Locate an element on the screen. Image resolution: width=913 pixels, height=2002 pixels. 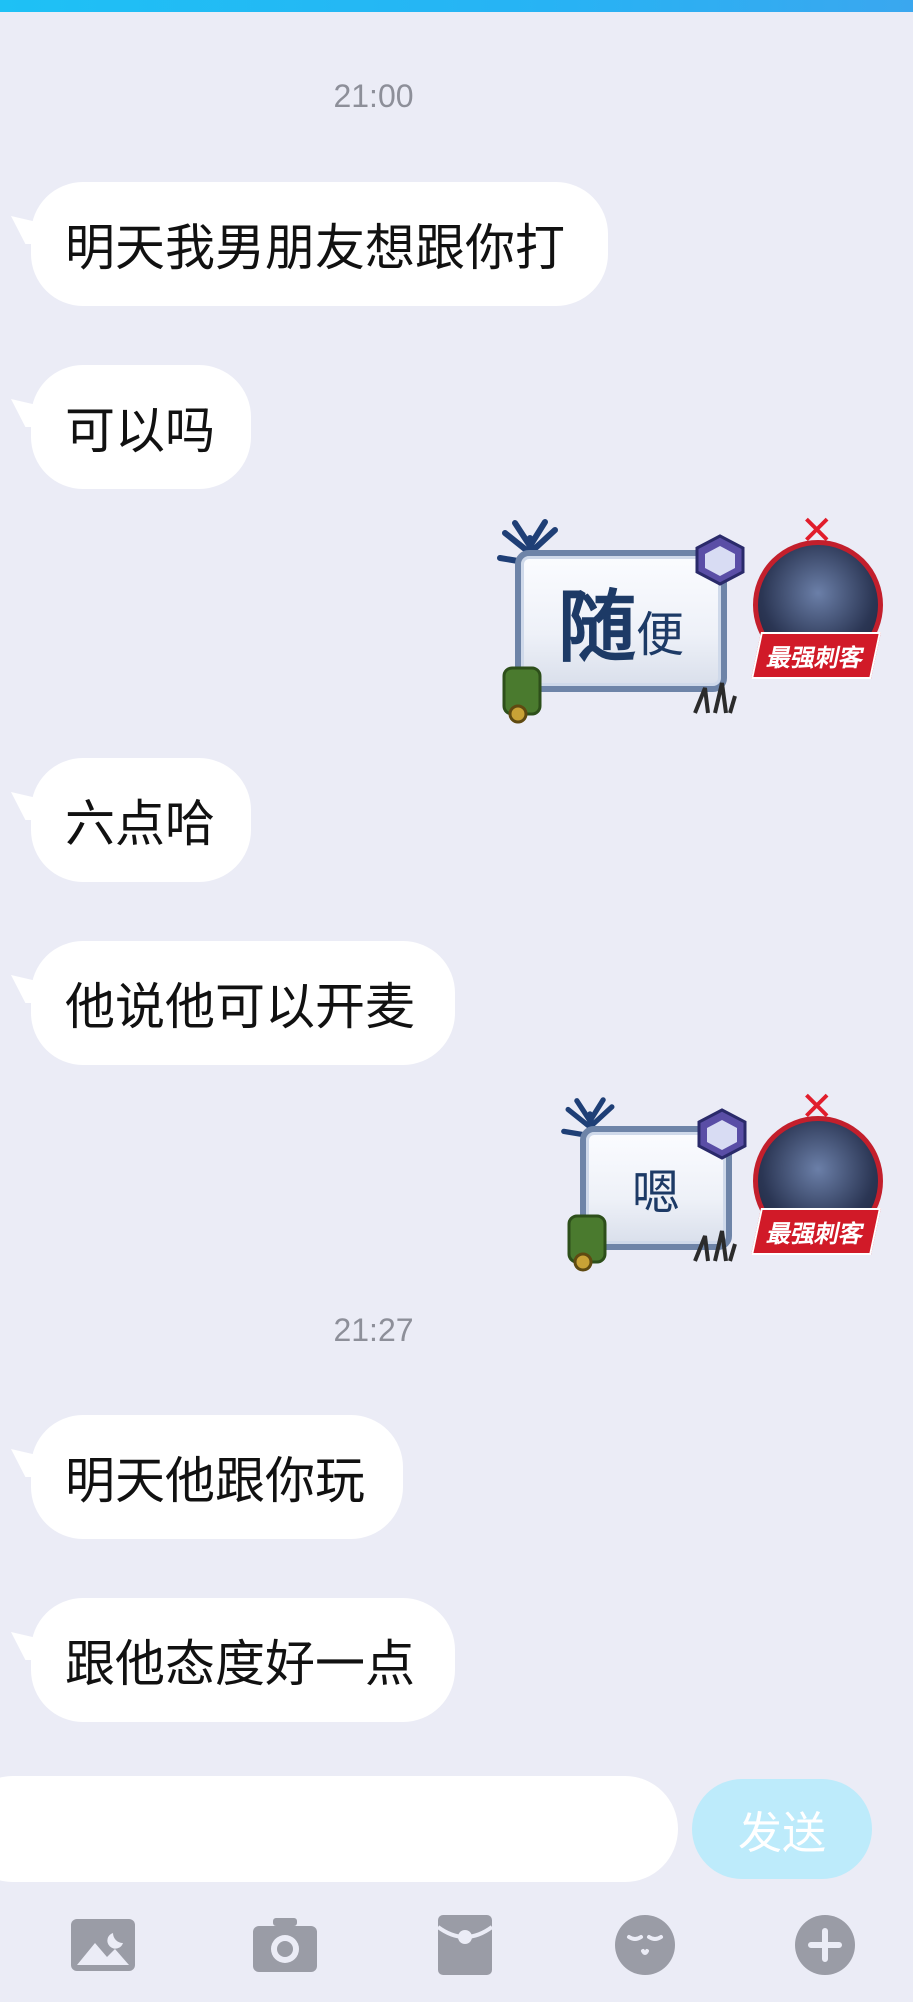
message-text: 跟他态度好一点 is located at coordinates (240, 1664).